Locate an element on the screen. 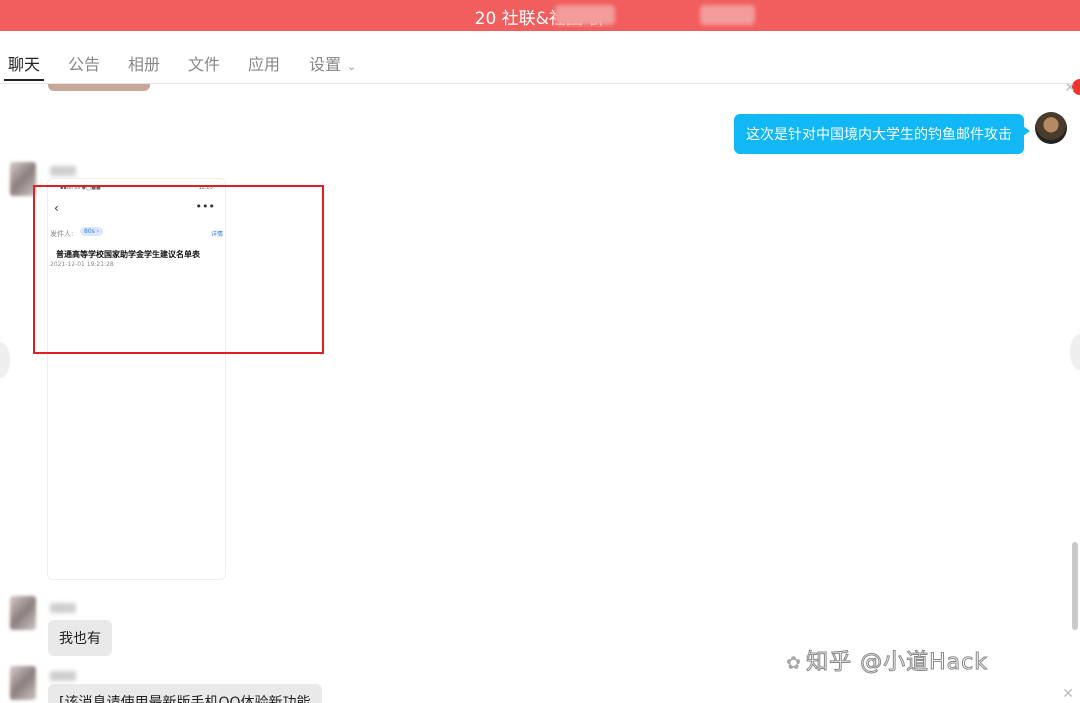  tab-album: 相册 is located at coordinates (144, 63).